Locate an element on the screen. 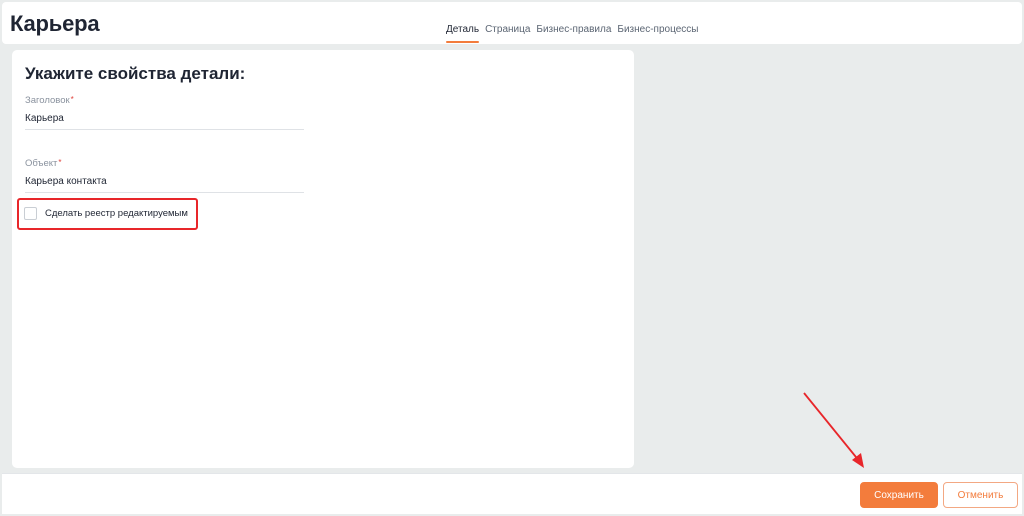 The width and height of the screenshot is (1024, 516). object-field: Объект* Карьера контакта is located at coordinates (164, 175).